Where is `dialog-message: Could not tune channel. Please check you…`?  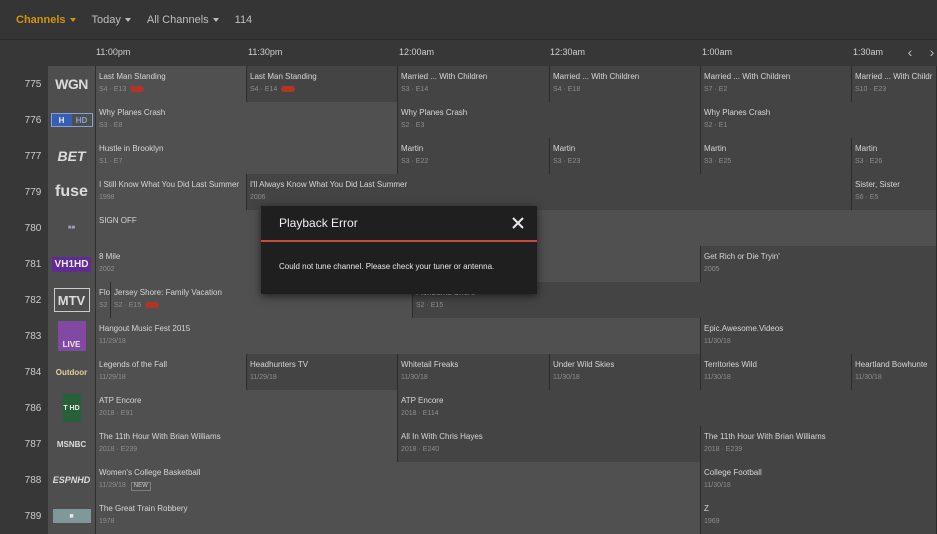 dialog-message: Could not tune channel. Please check you… is located at coordinates (387, 266).